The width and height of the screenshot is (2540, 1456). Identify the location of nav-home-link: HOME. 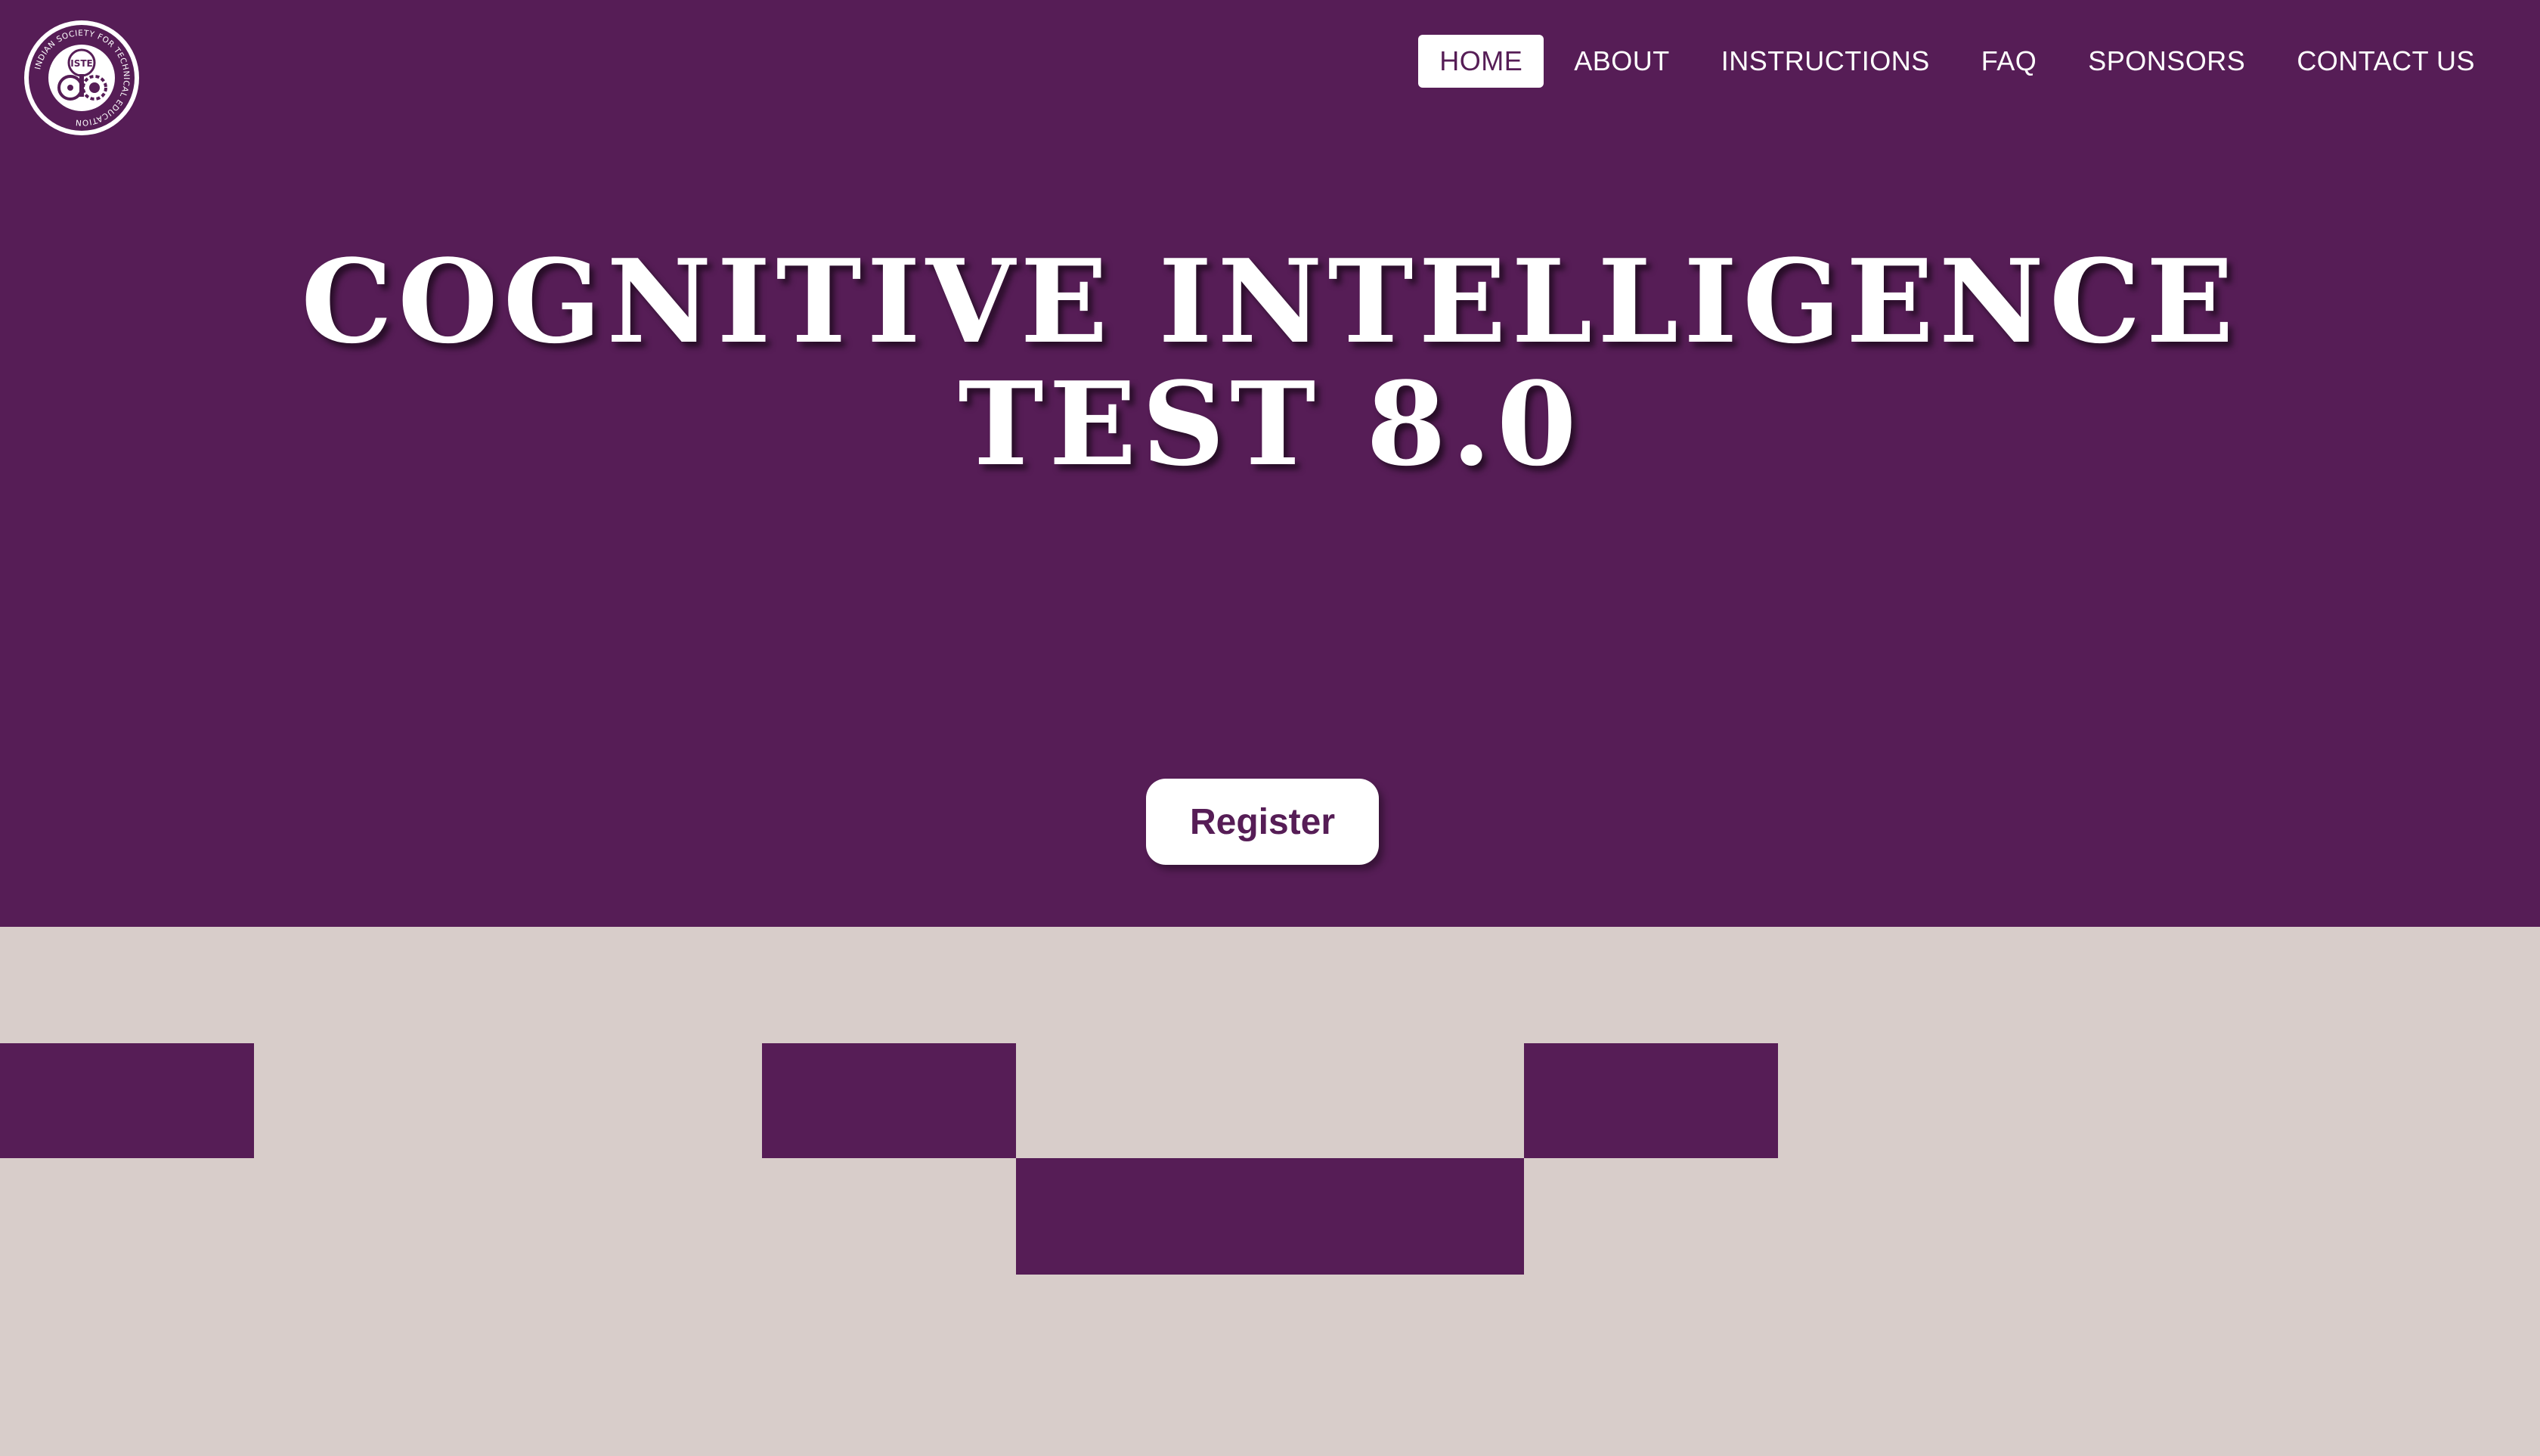
(1481, 61).